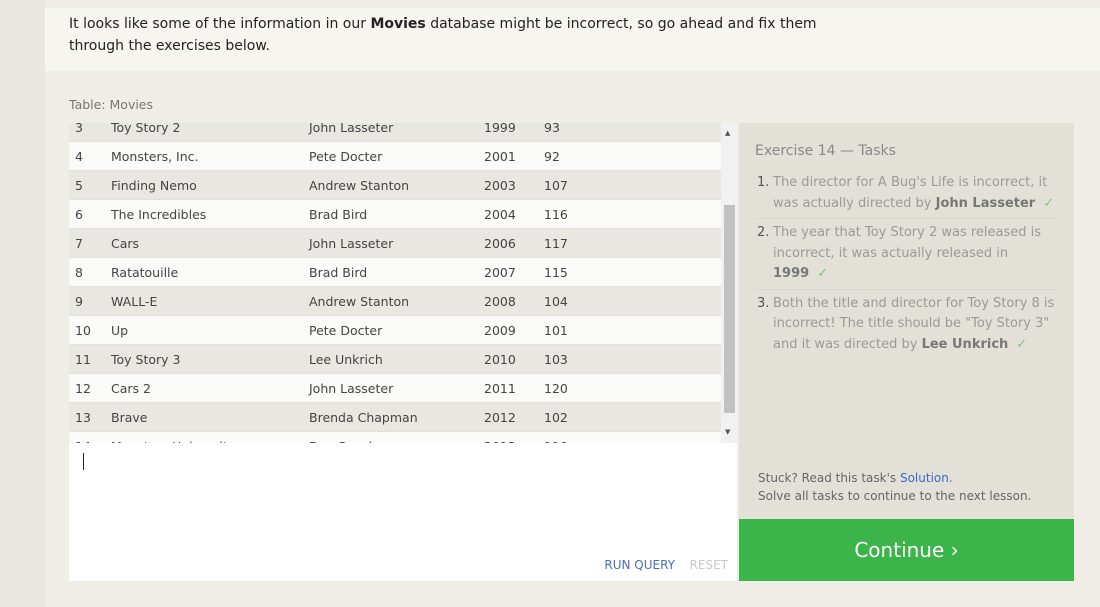 Image resolution: width=1100 pixels, height=607 pixels. What do you see at coordinates (395, 132) in the screenshot?
I see `table-row: 3 Toy Story 2 John Lasseter 1999 93` at bounding box center [395, 132].